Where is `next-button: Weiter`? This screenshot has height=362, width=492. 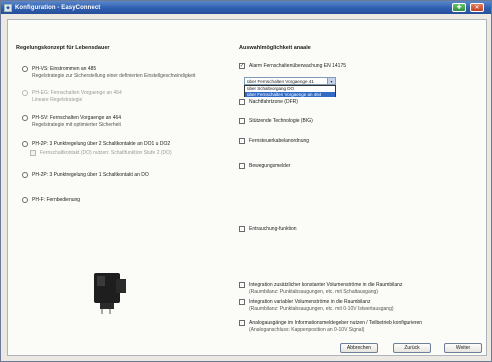
next-button: Weiter is located at coordinates (463, 348).